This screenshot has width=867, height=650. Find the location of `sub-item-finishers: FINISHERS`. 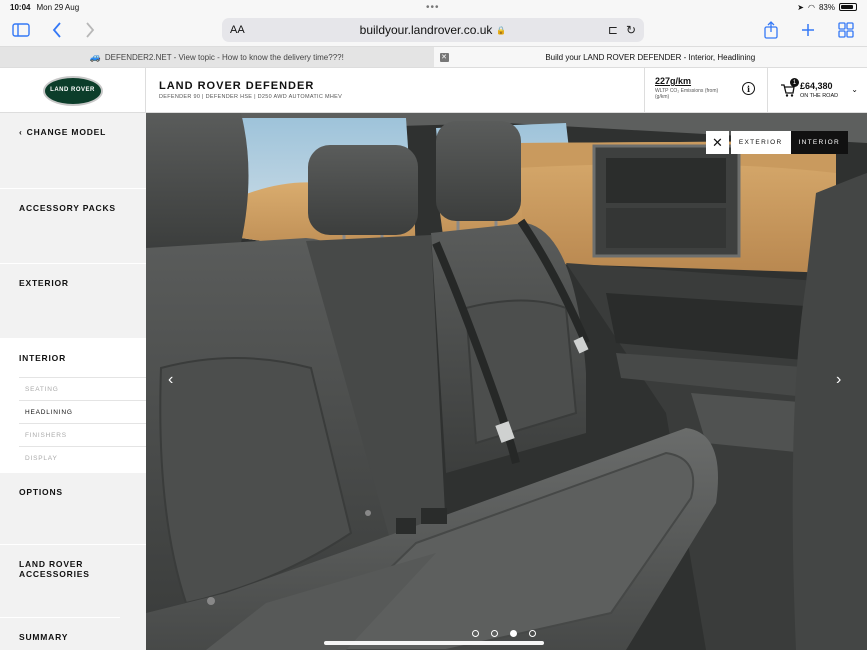

sub-item-finishers: FINISHERS is located at coordinates (82, 434).